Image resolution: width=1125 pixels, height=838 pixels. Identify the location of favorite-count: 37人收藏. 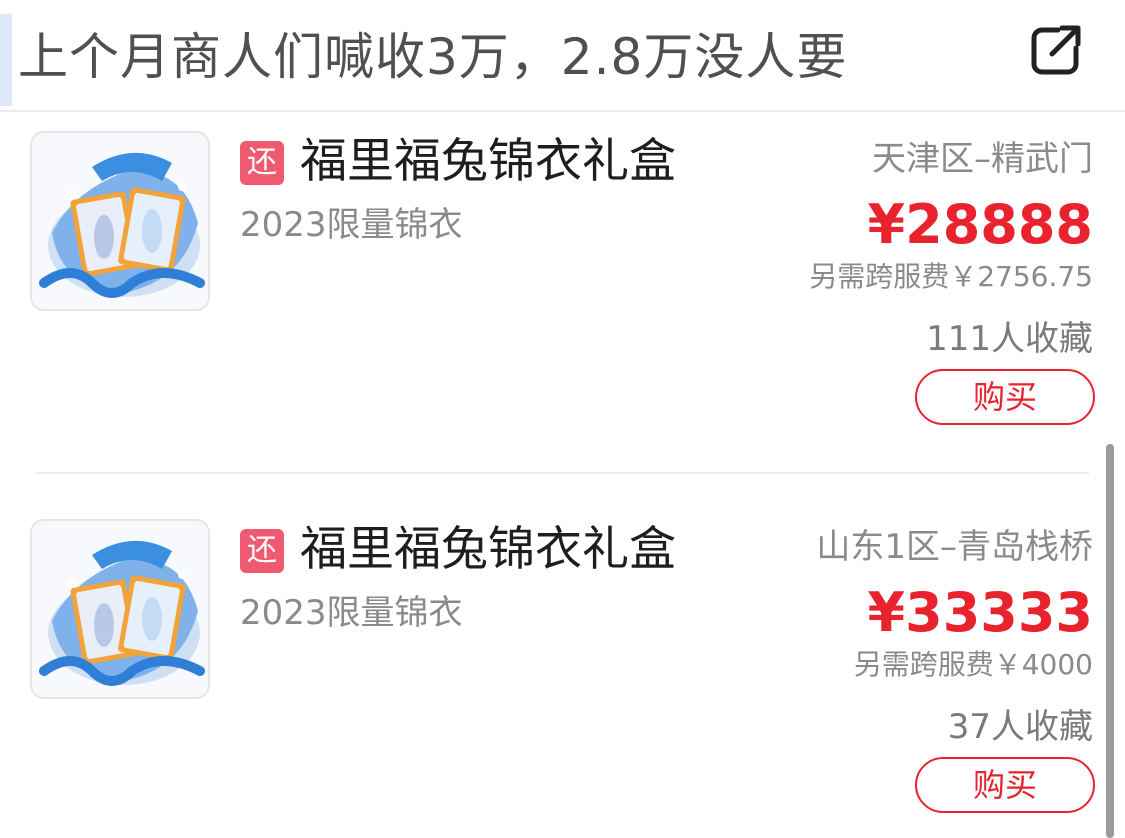
(1020, 727).